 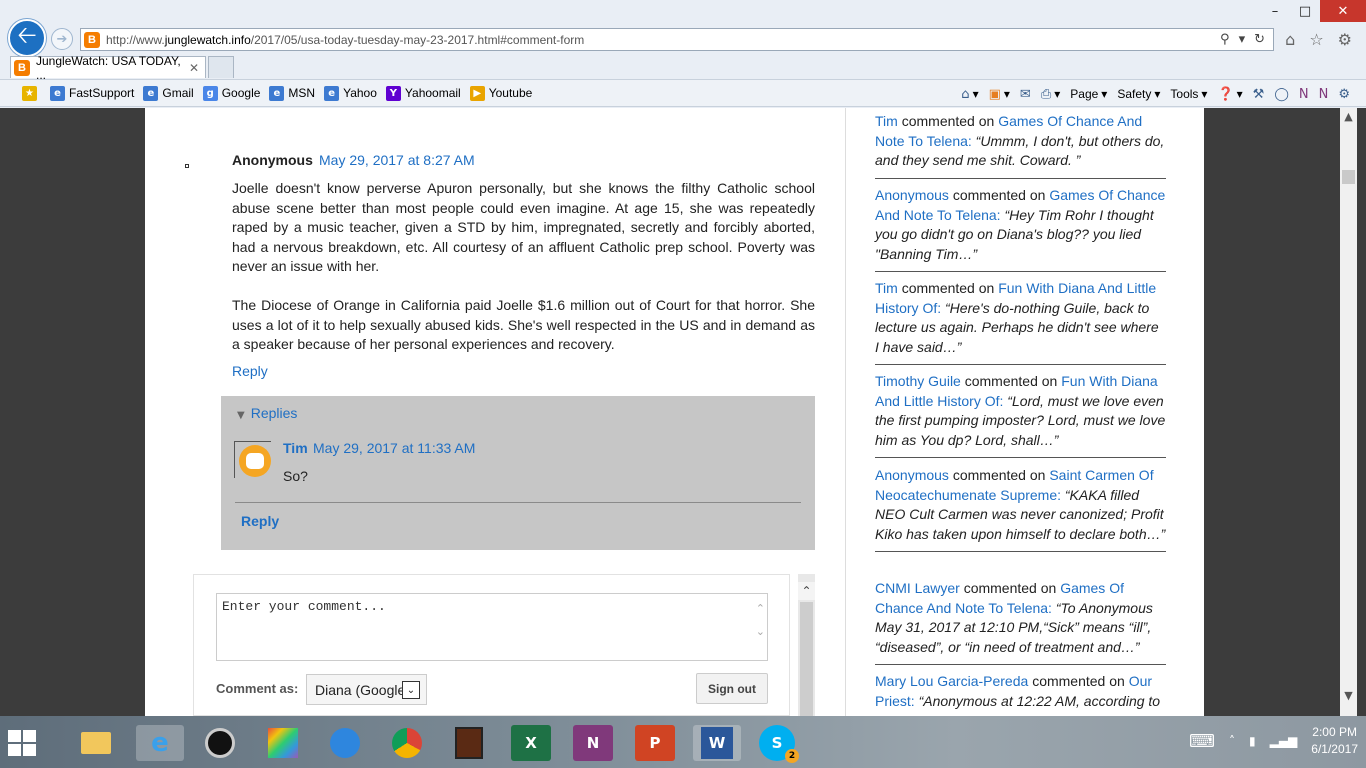 I want to click on back-button: 🡠, so click(x=27, y=38).